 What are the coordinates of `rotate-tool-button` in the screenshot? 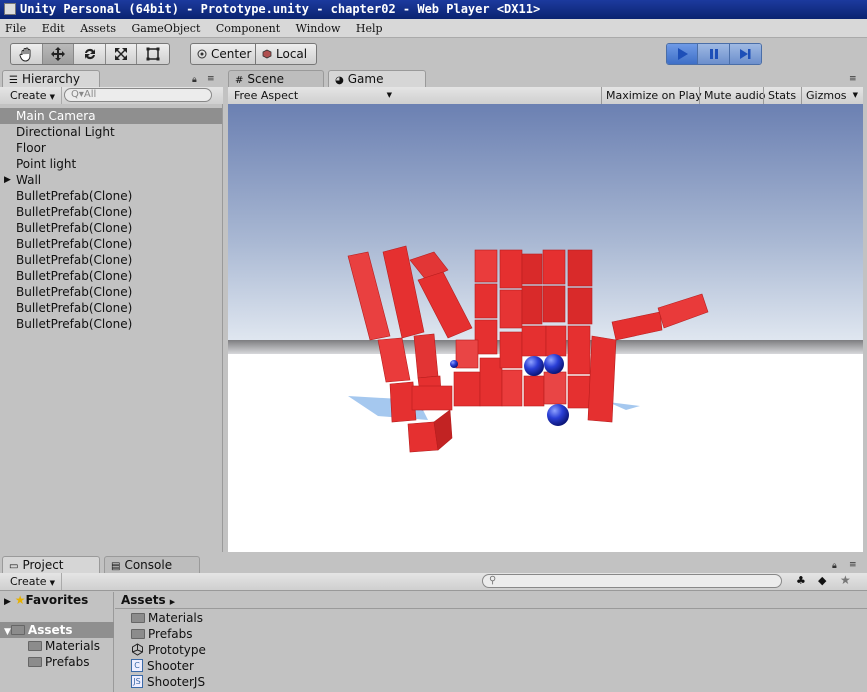 It's located at (90, 54).